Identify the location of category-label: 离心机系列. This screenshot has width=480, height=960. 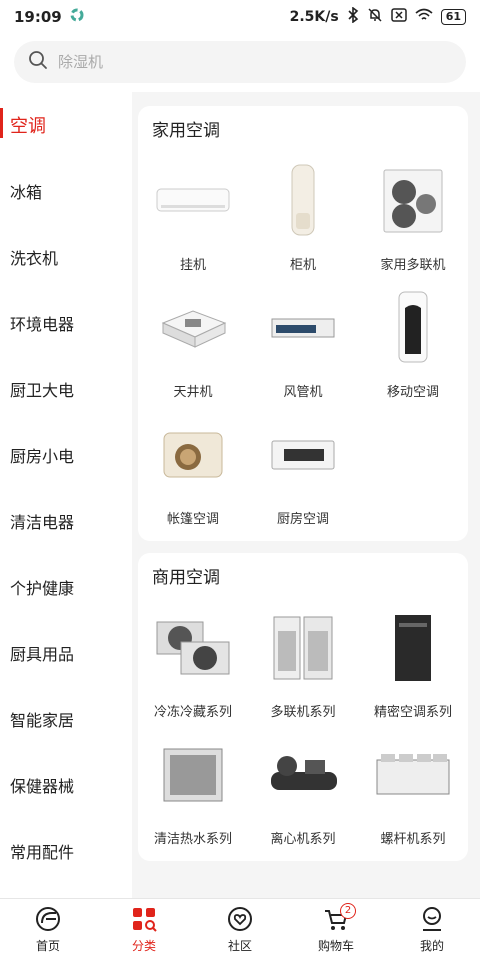
(303, 839).